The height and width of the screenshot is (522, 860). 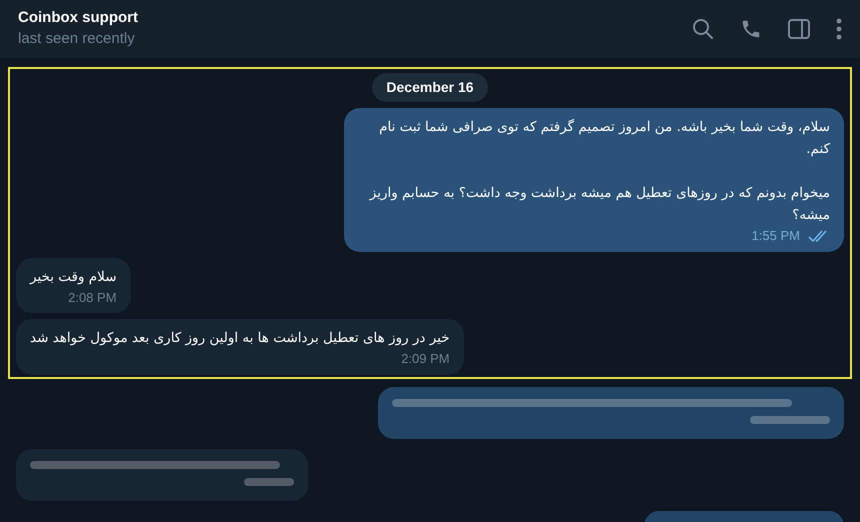 What do you see at coordinates (73, 277) in the screenshot?
I see `message-text: سلام وقت بخیر` at bounding box center [73, 277].